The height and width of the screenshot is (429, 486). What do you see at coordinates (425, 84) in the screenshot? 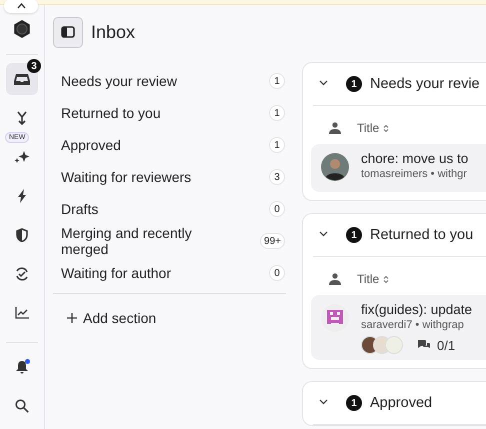
I see `section-title: Needs your revie` at bounding box center [425, 84].